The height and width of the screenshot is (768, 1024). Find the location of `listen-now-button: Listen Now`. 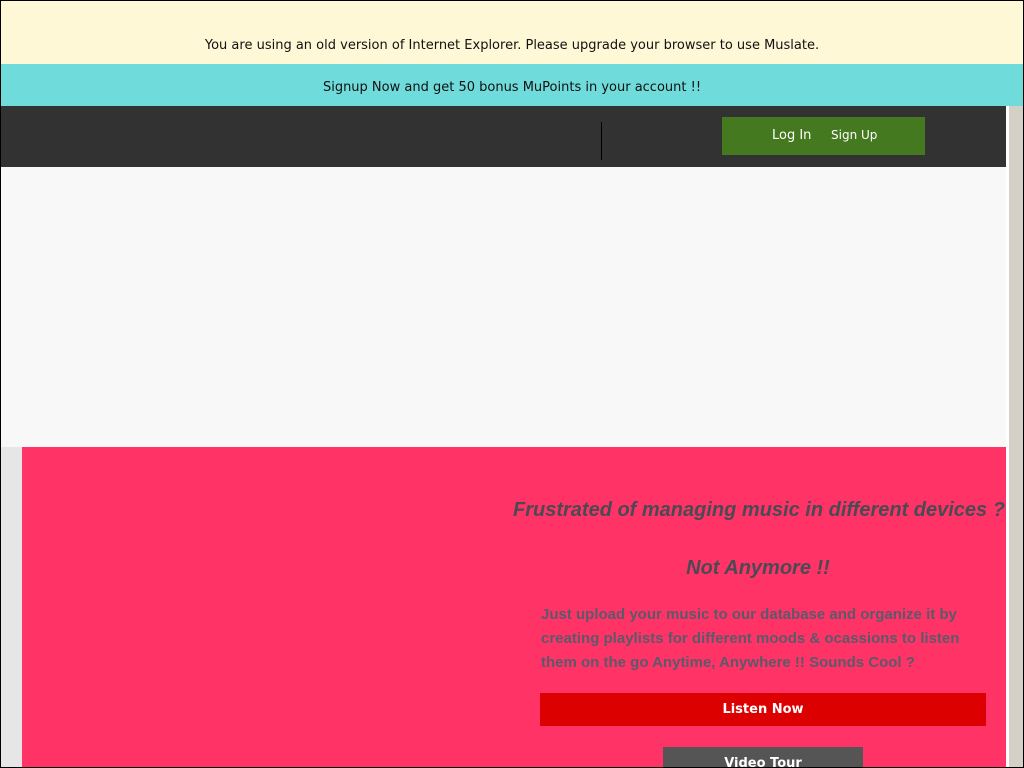

listen-now-button: Listen Now is located at coordinates (763, 709).